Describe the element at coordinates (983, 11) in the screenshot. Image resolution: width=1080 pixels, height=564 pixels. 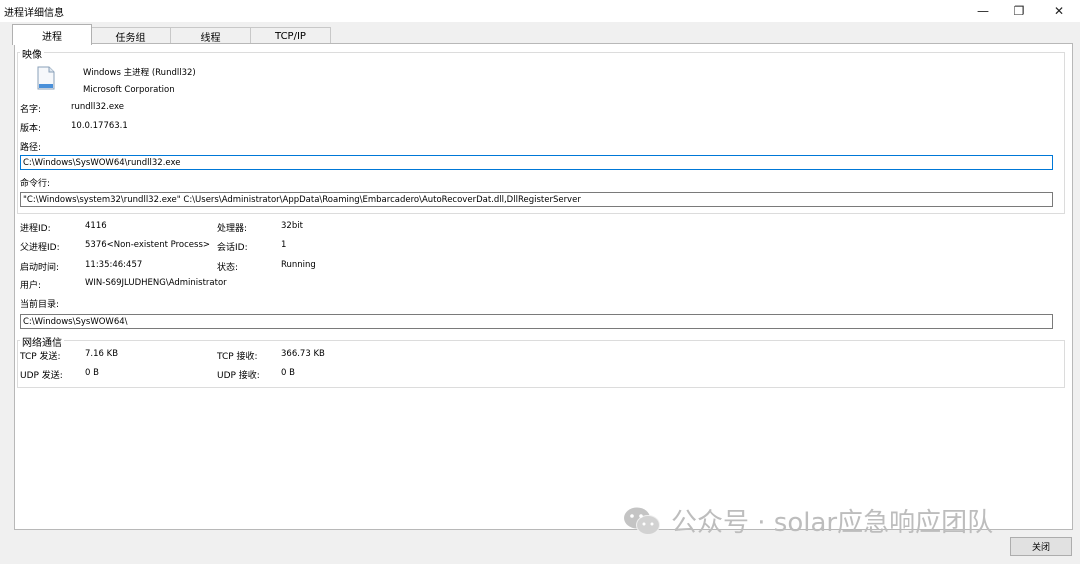
I see `minimize-icon: —` at that location.